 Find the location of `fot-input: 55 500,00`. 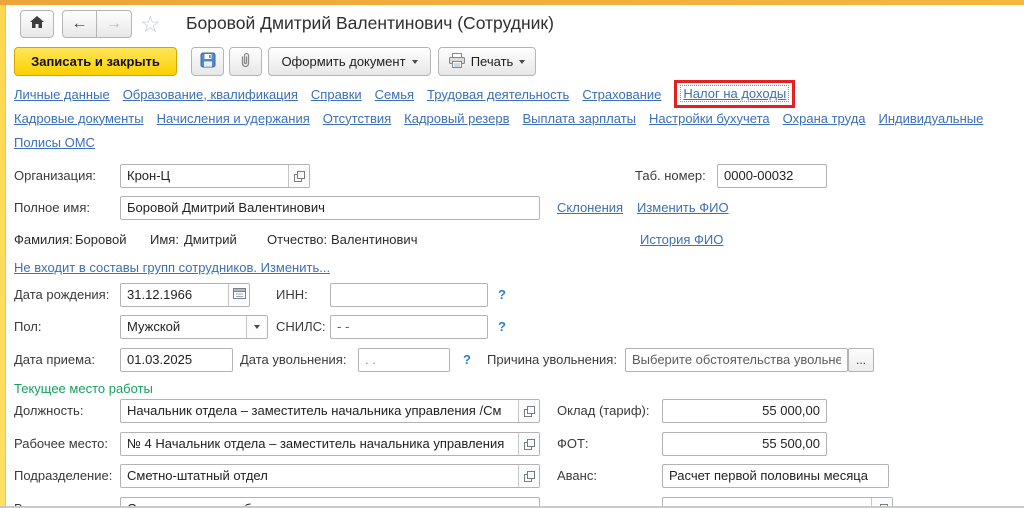

fot-input: 55 500,00 is located at coordinates (744, 444).